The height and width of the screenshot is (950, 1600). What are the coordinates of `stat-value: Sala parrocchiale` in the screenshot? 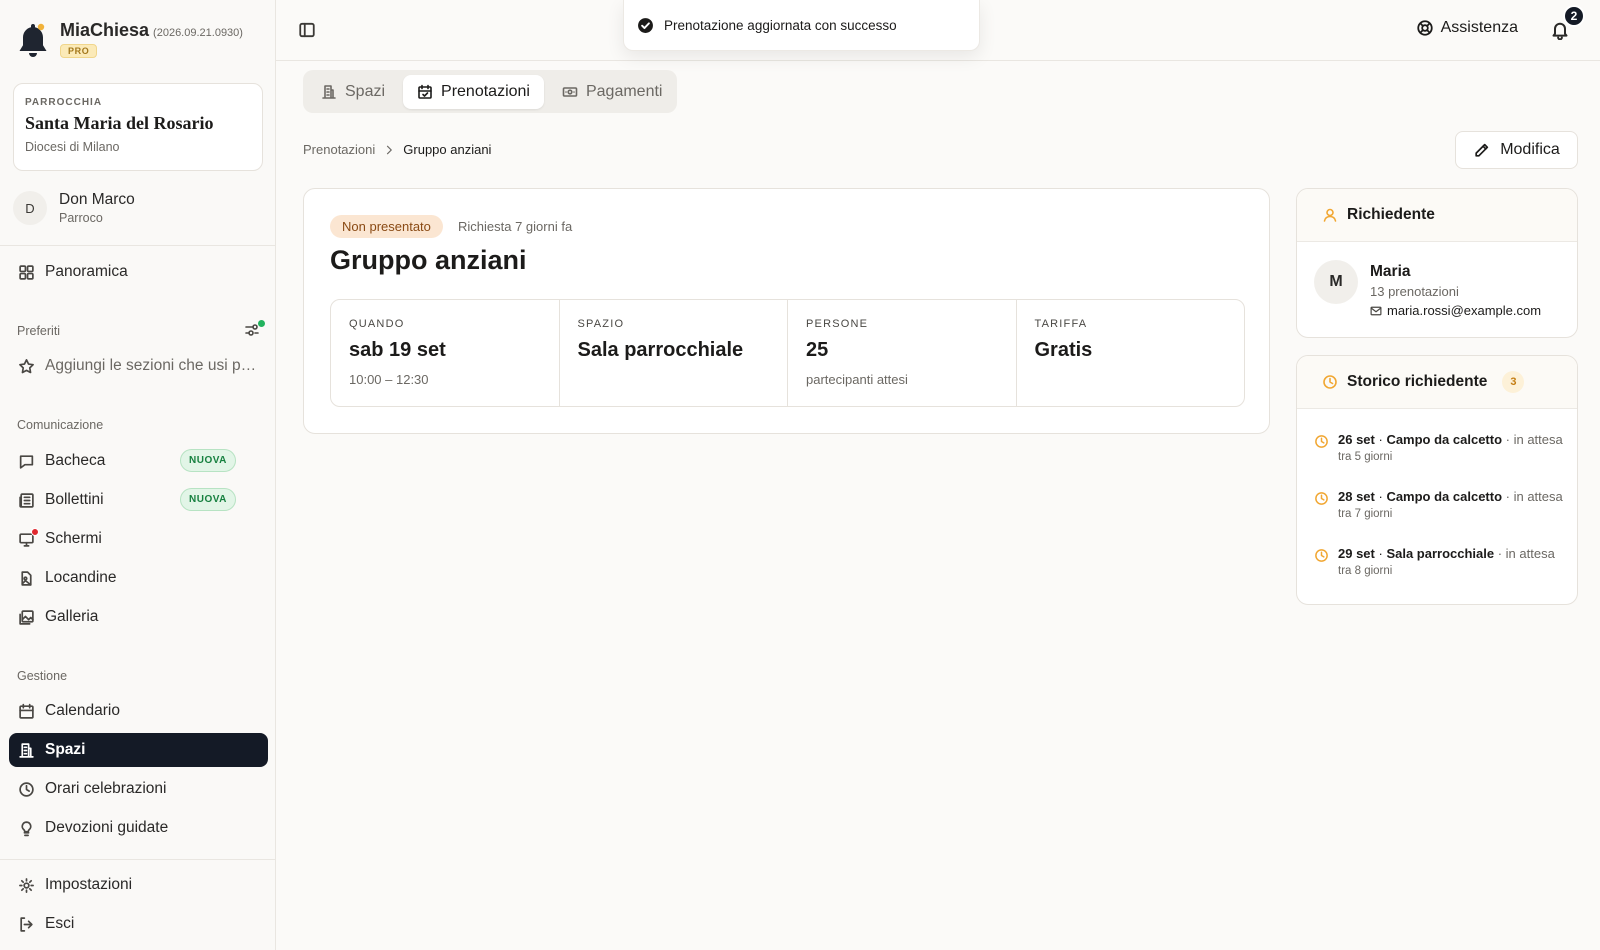 It's located at (660, 350).